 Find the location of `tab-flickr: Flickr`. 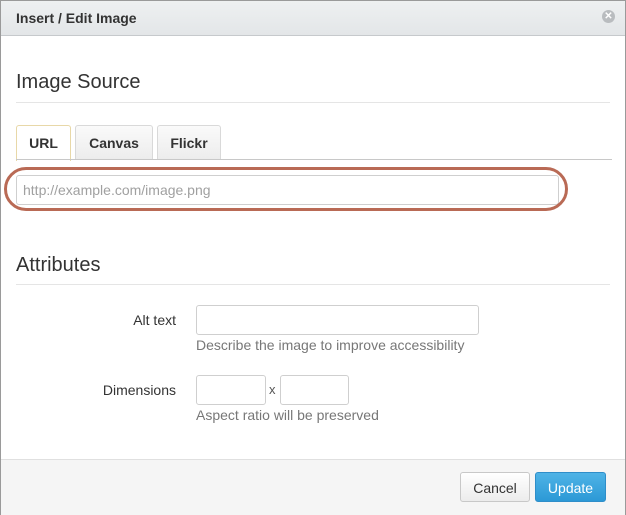

tab-flickr: Flickr is located at coordinates (189, 142).